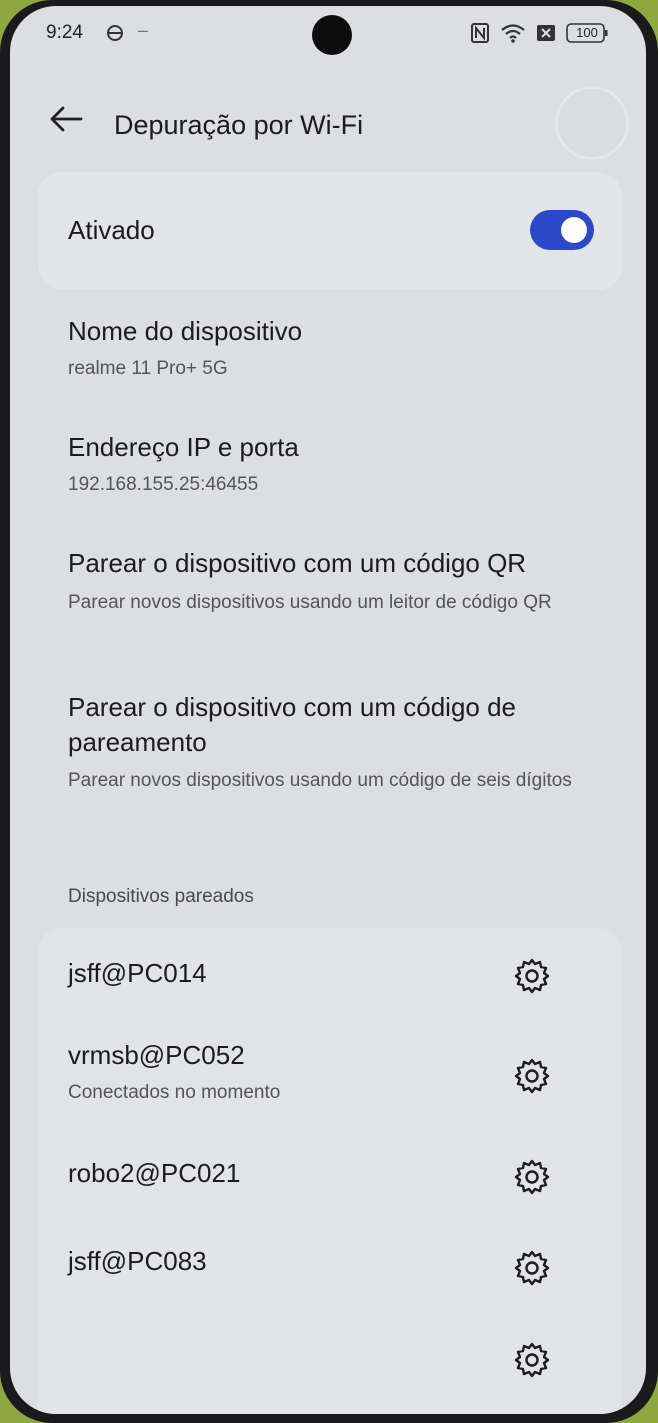 The height and width of the screenshot is (1423, 658). Describe the element at coordinates (330, 977) in the screenshot. I see `paired-device-row: jsff@PC014` at that location.